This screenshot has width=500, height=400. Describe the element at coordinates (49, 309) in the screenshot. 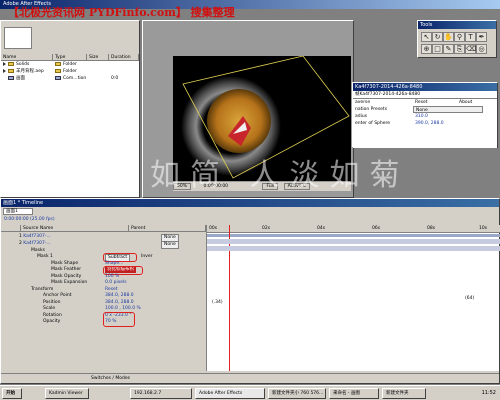

I see `prop-scale: Scale` at that location.